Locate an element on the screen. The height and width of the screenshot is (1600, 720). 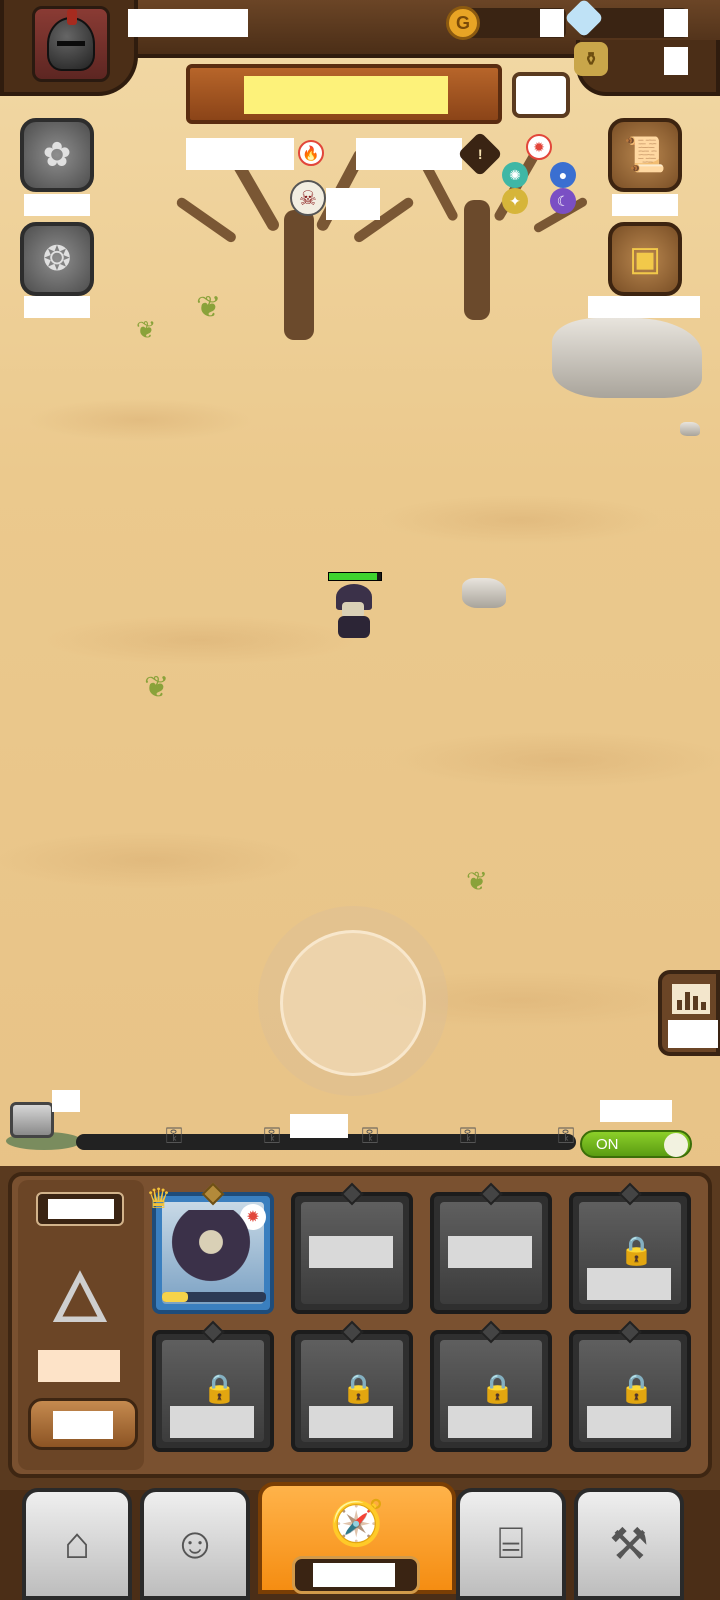
nav-adventure-label-box is located at coordinates (356, 1575).